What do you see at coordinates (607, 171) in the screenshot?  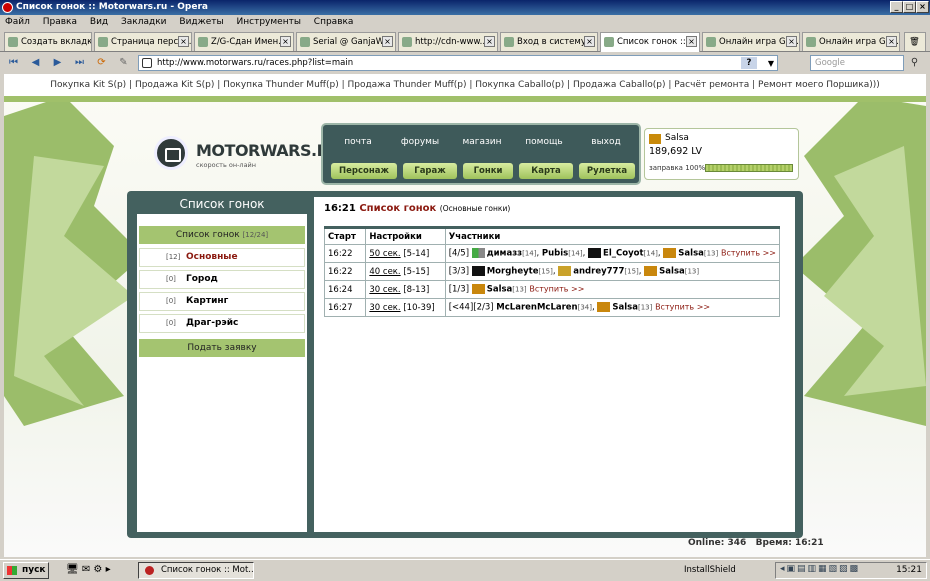 I see `roulette-button: Рулетка` at bounding box center [607, 171].